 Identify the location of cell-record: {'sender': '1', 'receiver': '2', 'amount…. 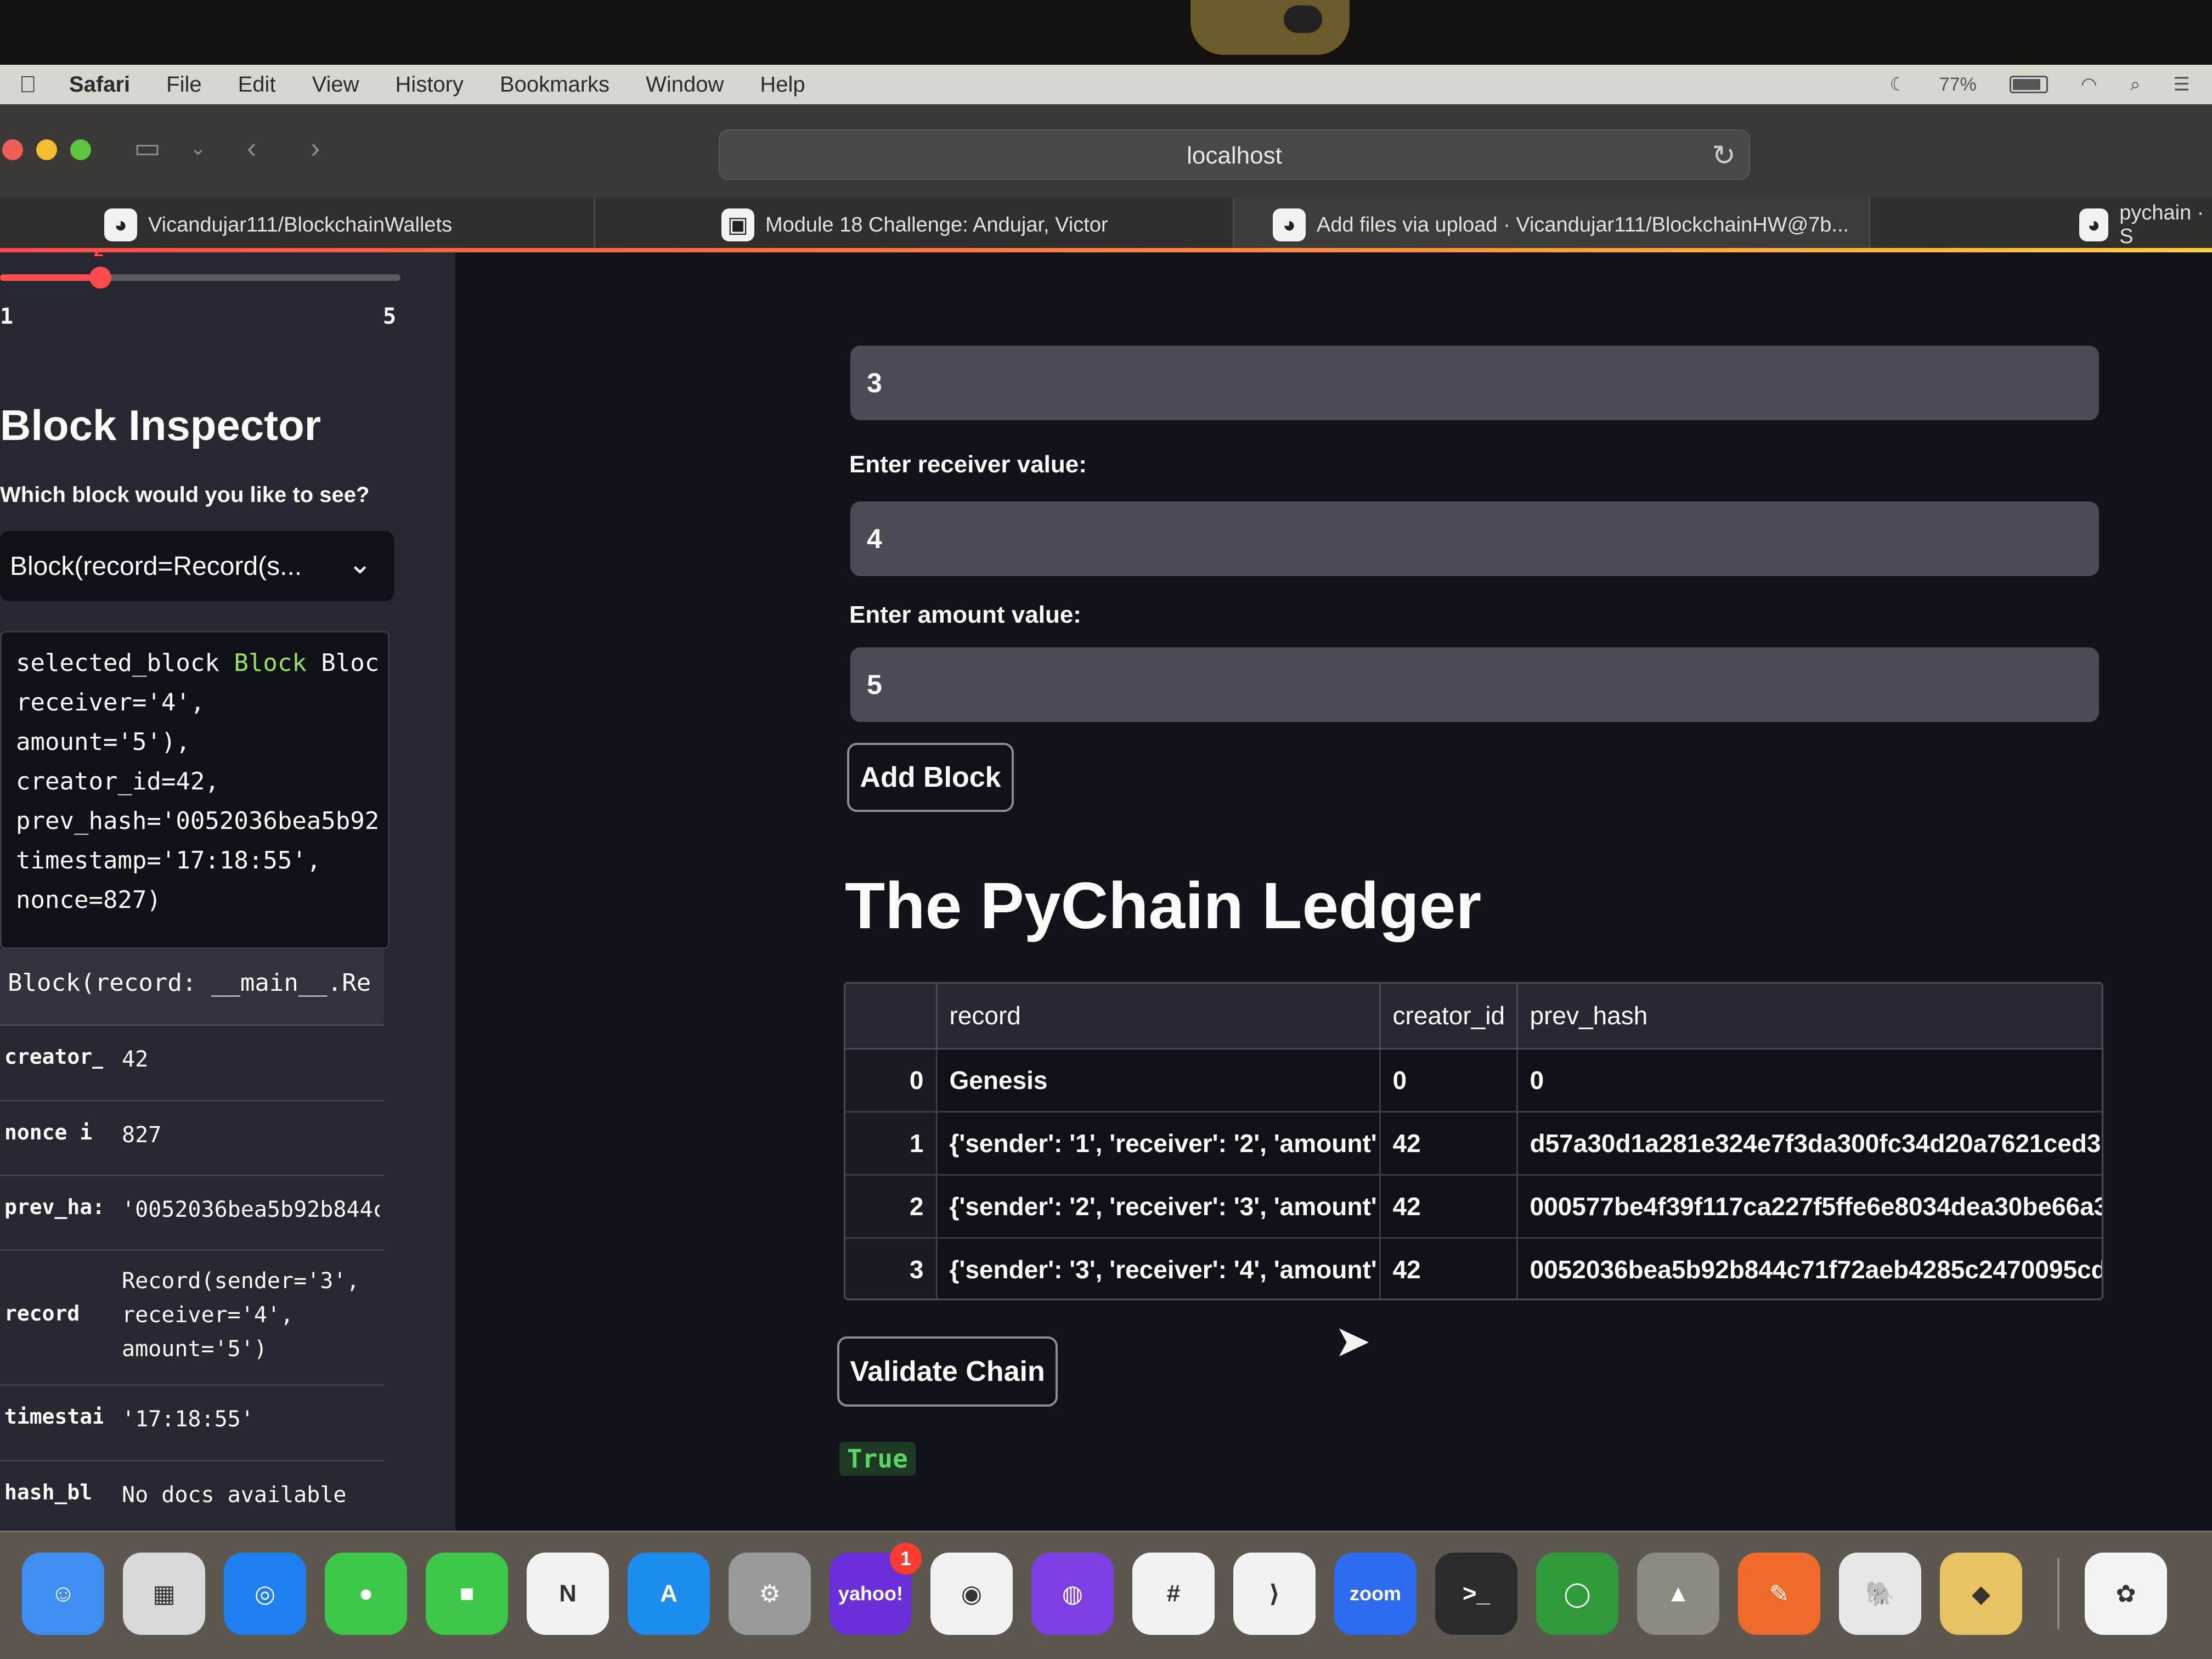
(1159, 1143).